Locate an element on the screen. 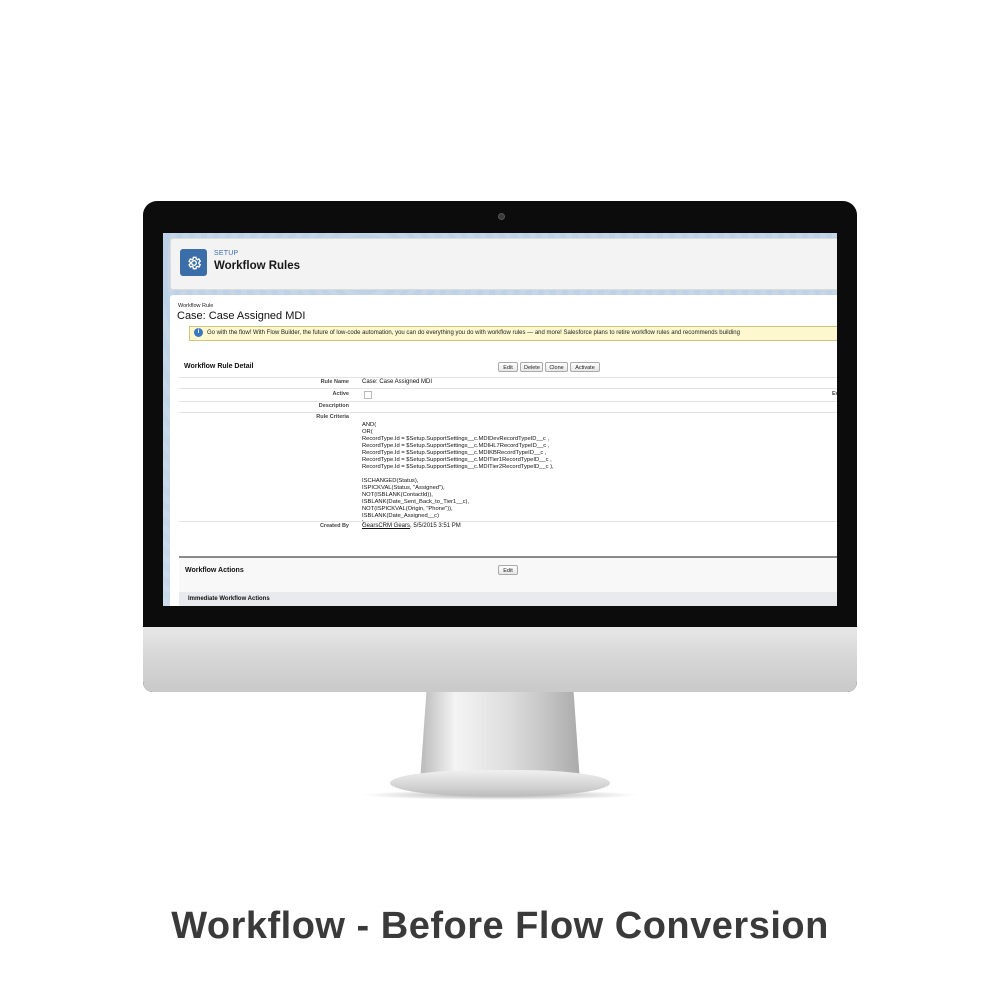 This screenshot has height=1000, width=1000. clone-button: Clone is located at coordinates (556, 367).